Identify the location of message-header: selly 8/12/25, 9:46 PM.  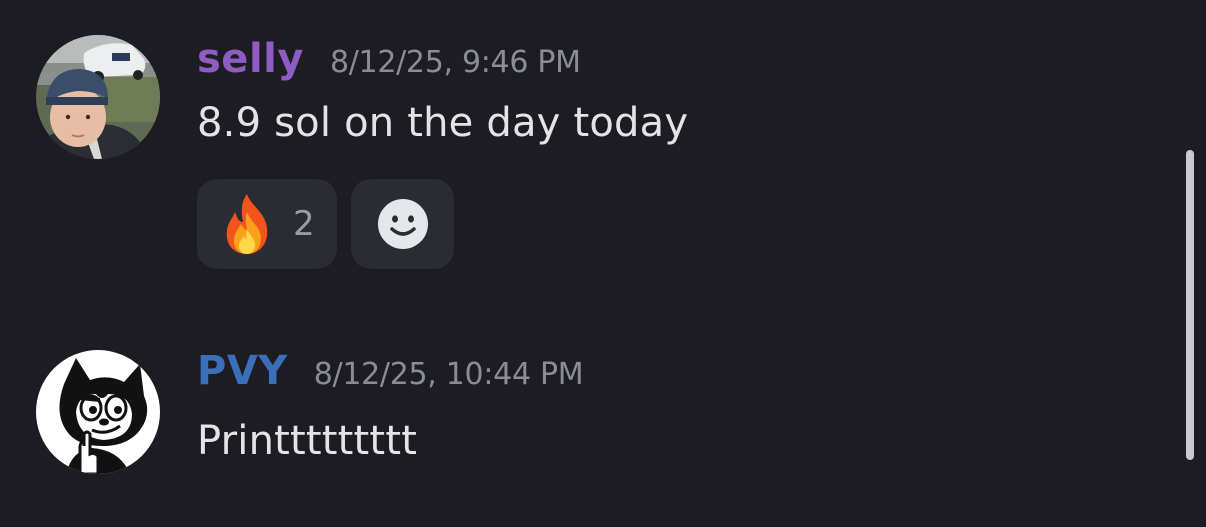
(389, 59).